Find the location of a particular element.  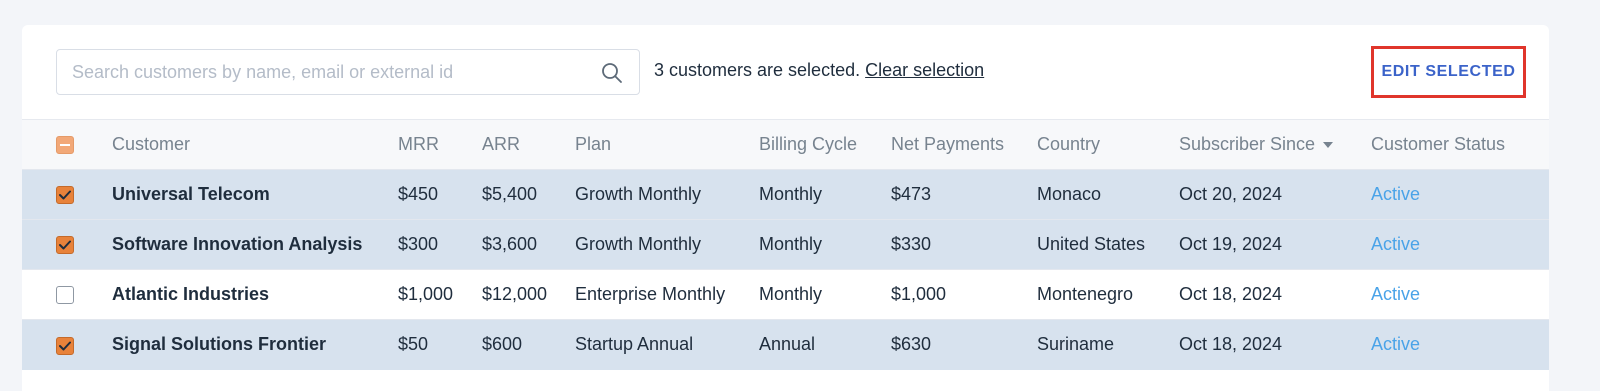

search-box is located at coordinates (348, 72).